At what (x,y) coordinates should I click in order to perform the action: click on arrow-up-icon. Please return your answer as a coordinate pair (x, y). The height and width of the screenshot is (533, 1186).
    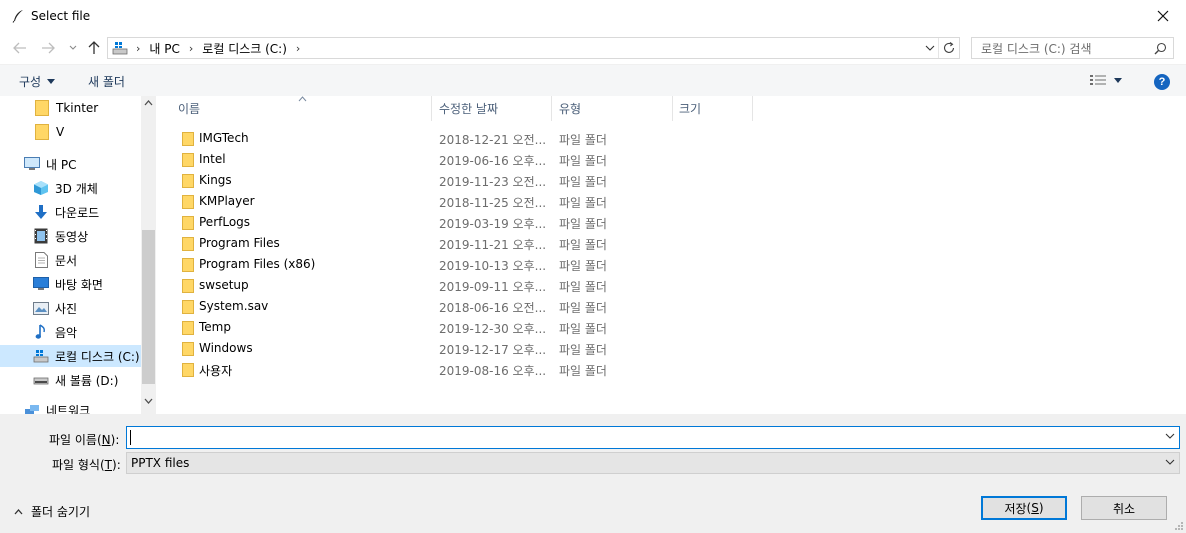
    Looking at the image, I should click on (94, 47).